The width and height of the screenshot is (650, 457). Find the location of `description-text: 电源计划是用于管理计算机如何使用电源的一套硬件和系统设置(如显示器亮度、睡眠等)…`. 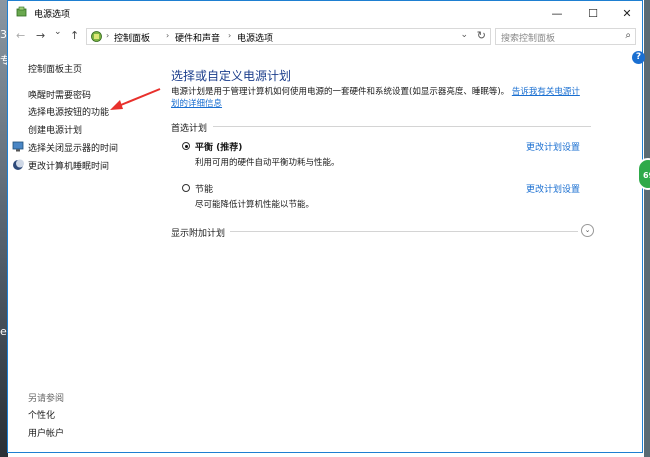

description-text: 电源计划是用于管理计算机如何使用电源的一套硬件和系统设置(如显示器亮度、睡眠等)… is located at coordinates (340, 92).